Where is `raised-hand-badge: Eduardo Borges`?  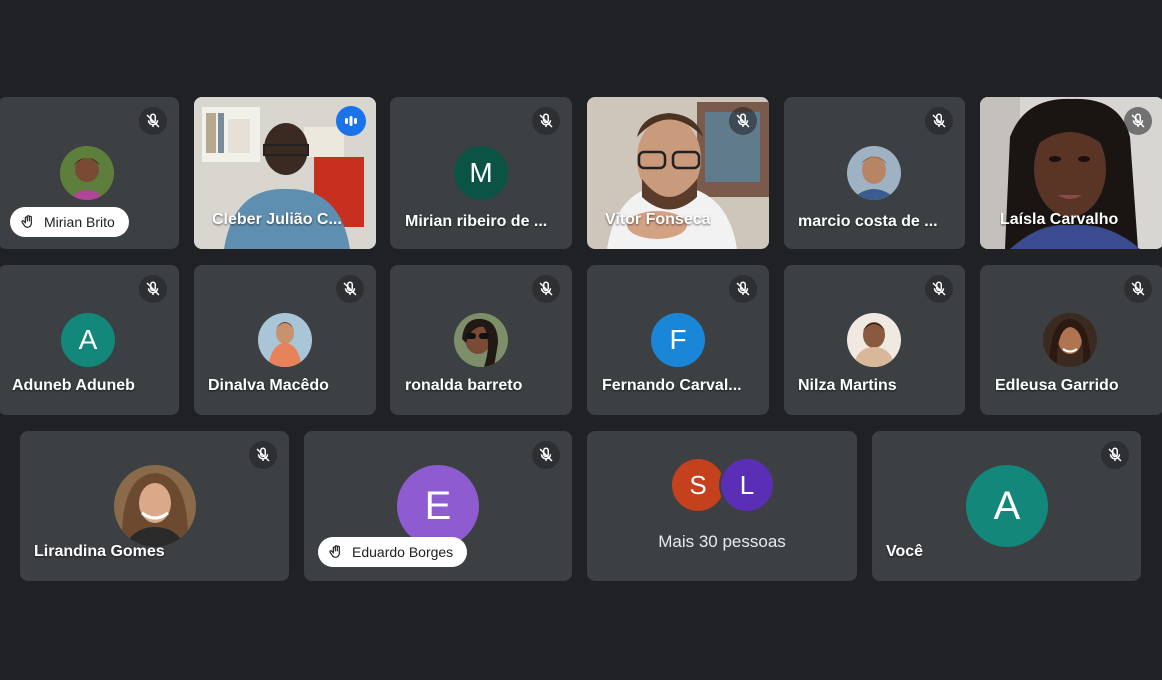
raised-hand-badge: Eduardo Borges is located at coordinates (393, 552).